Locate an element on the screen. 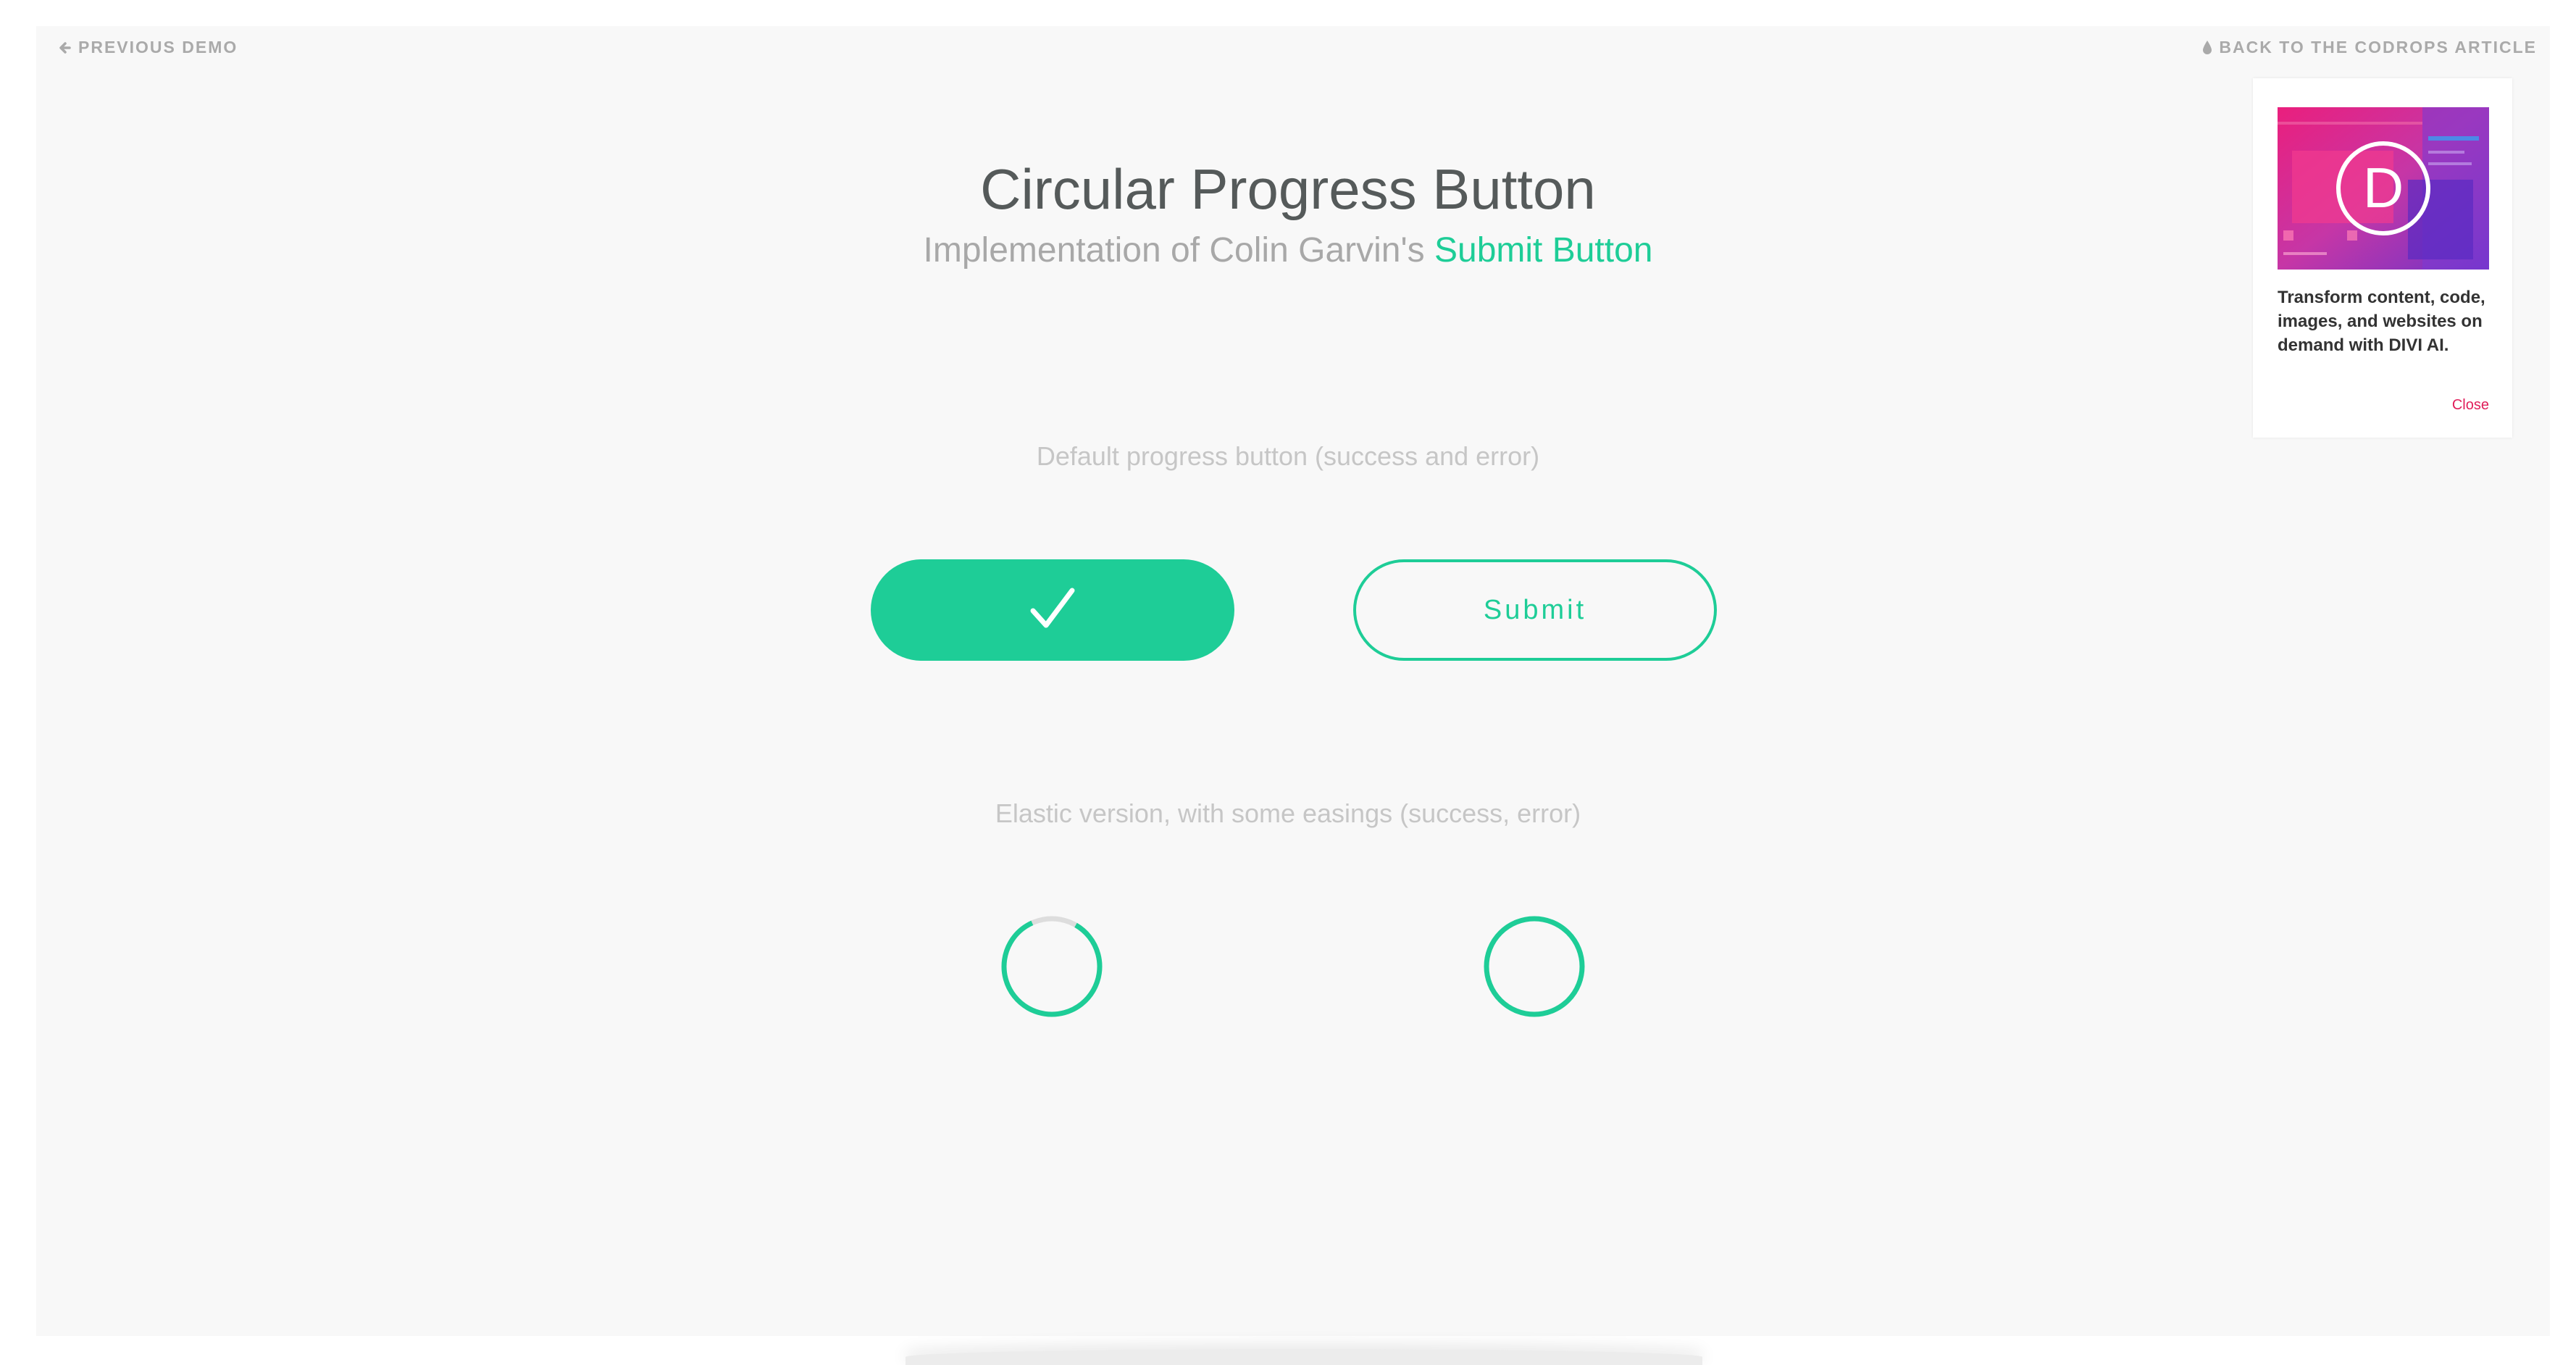 This screenshot has width=2576, height=1365. bottom-shadow is located at coordinates (1304, 1357).